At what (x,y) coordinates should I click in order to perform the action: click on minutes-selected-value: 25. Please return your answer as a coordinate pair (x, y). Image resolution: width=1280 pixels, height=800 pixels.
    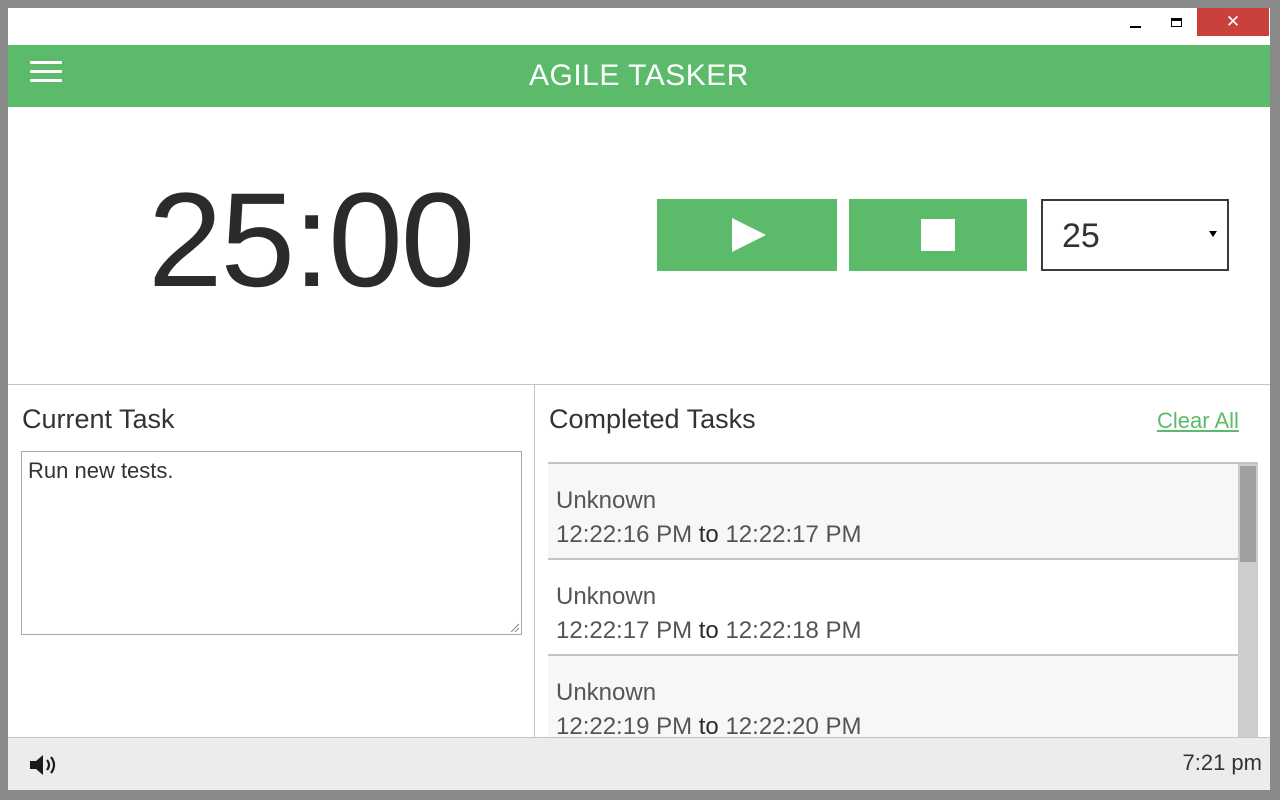
    Looking at the image, I should click on (1081, 236).